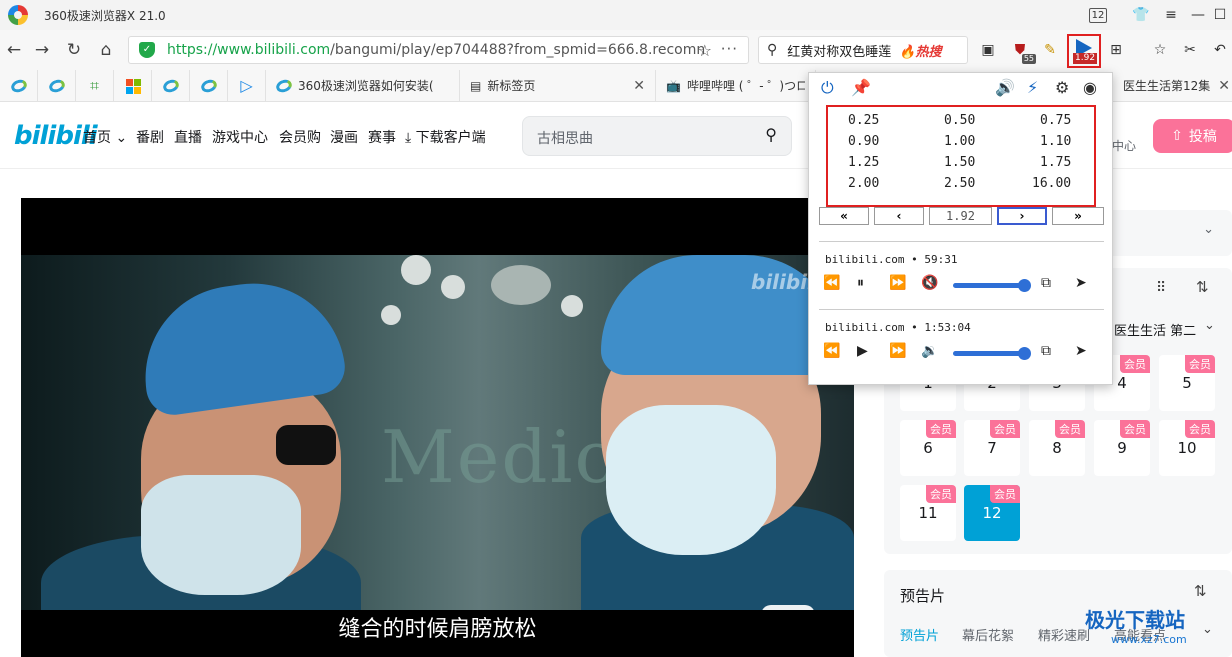  What do you see at coordinates (788, 607) in the screenshot?
I see `bilibili-play-icon` at bounding box center [788, 607].